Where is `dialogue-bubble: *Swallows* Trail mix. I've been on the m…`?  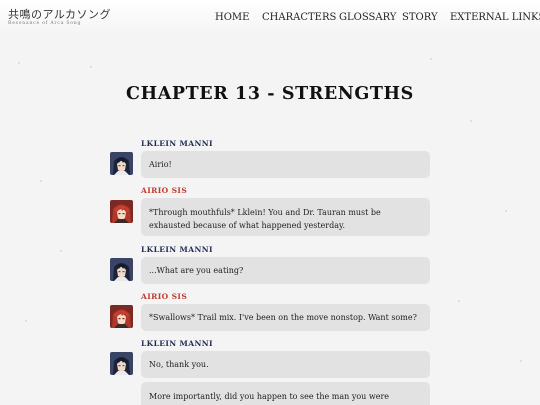 dialogue-bubble: *Swallows* Trail mix. I've been on the m… is located at coordinates (285, 317).